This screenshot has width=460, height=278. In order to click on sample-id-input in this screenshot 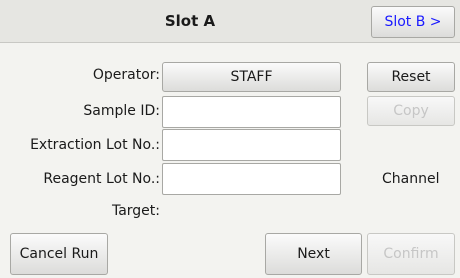, I will do `click(251, 112)`.